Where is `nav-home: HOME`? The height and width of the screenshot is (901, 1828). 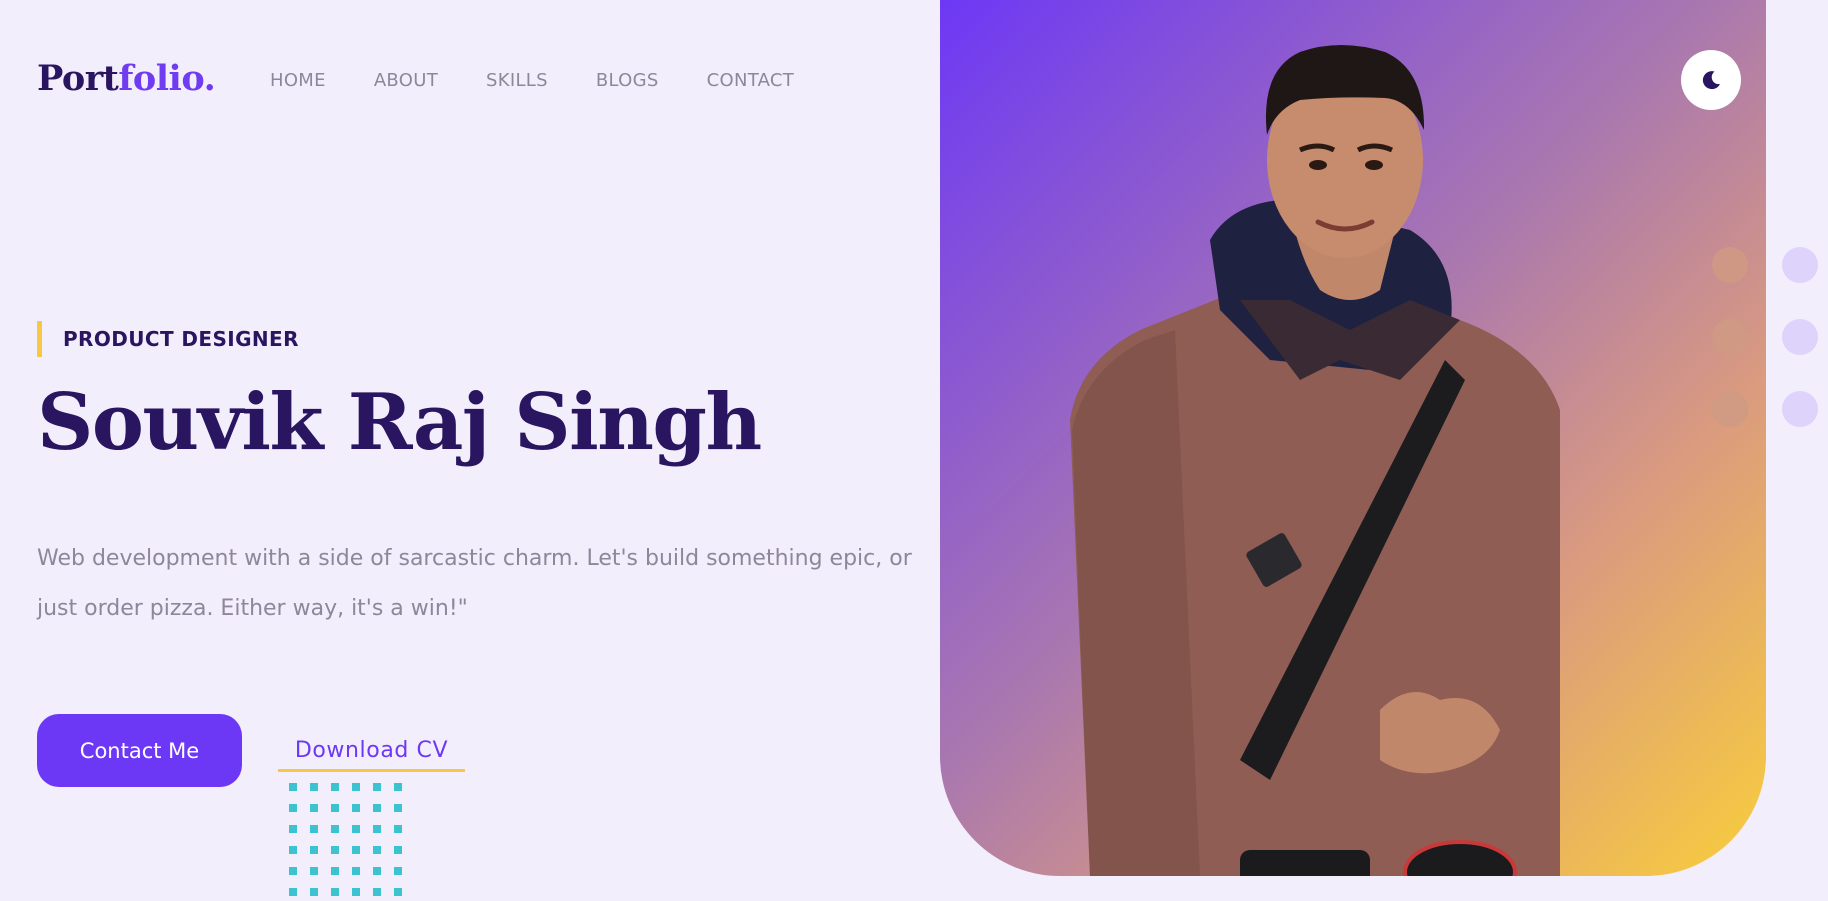
nav-home: HOME is located at coordinates (298, 80).